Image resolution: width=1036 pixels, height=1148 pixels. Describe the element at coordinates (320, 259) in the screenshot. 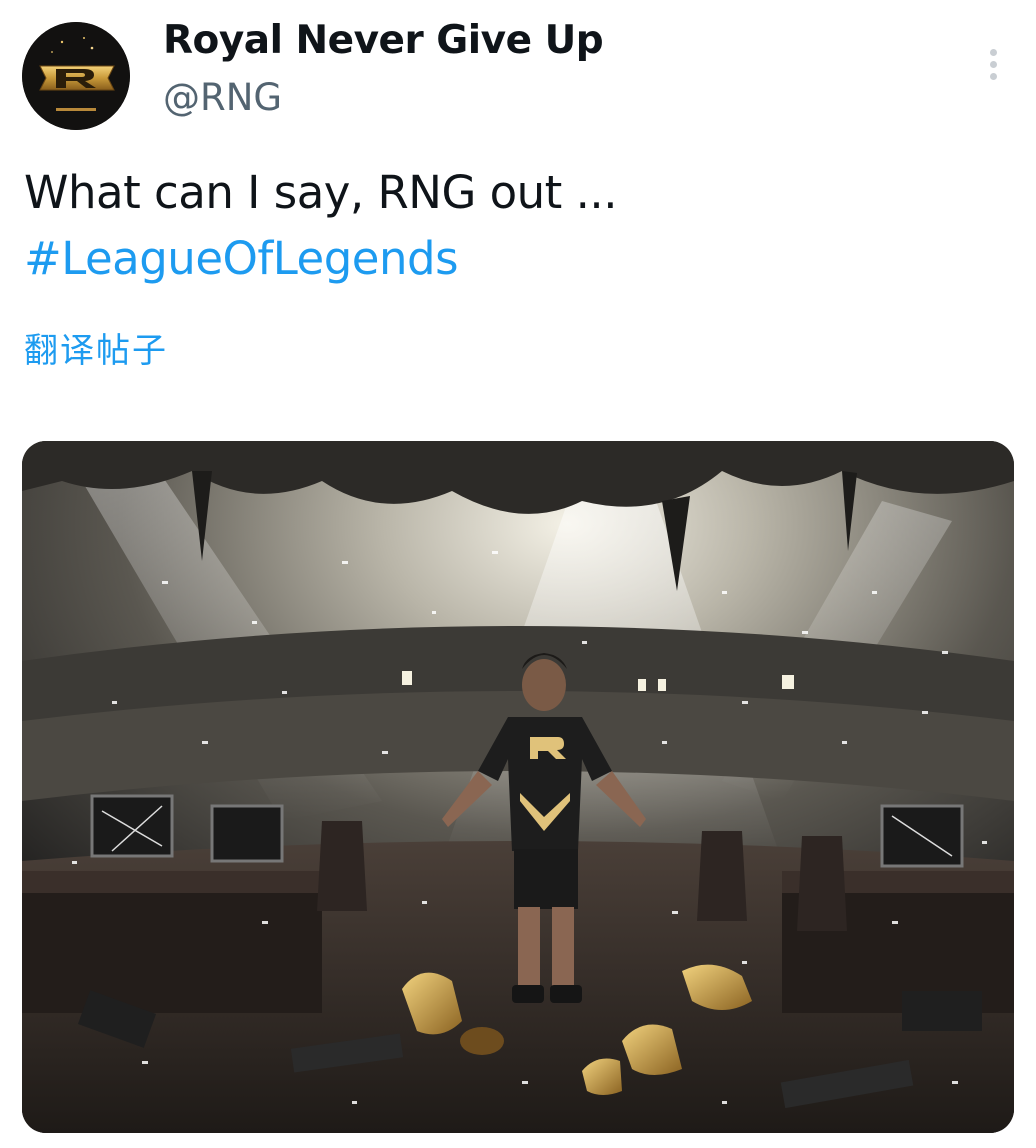

I see `hashtag-link: #LeagueOfLegends` at that location.